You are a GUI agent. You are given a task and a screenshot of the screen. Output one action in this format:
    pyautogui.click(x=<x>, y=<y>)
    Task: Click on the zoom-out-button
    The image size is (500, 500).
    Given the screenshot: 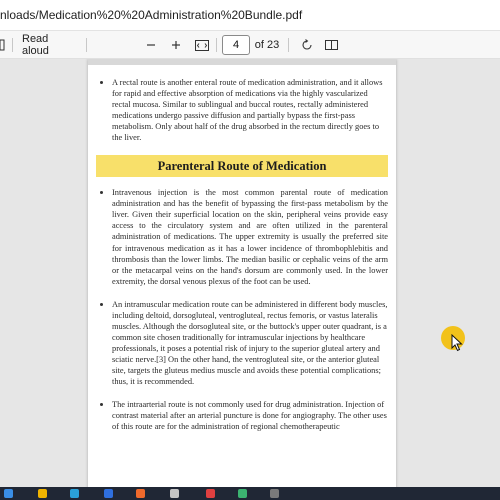 What is the action you would take?
    pyautogui.click(x=151, y=45)
    